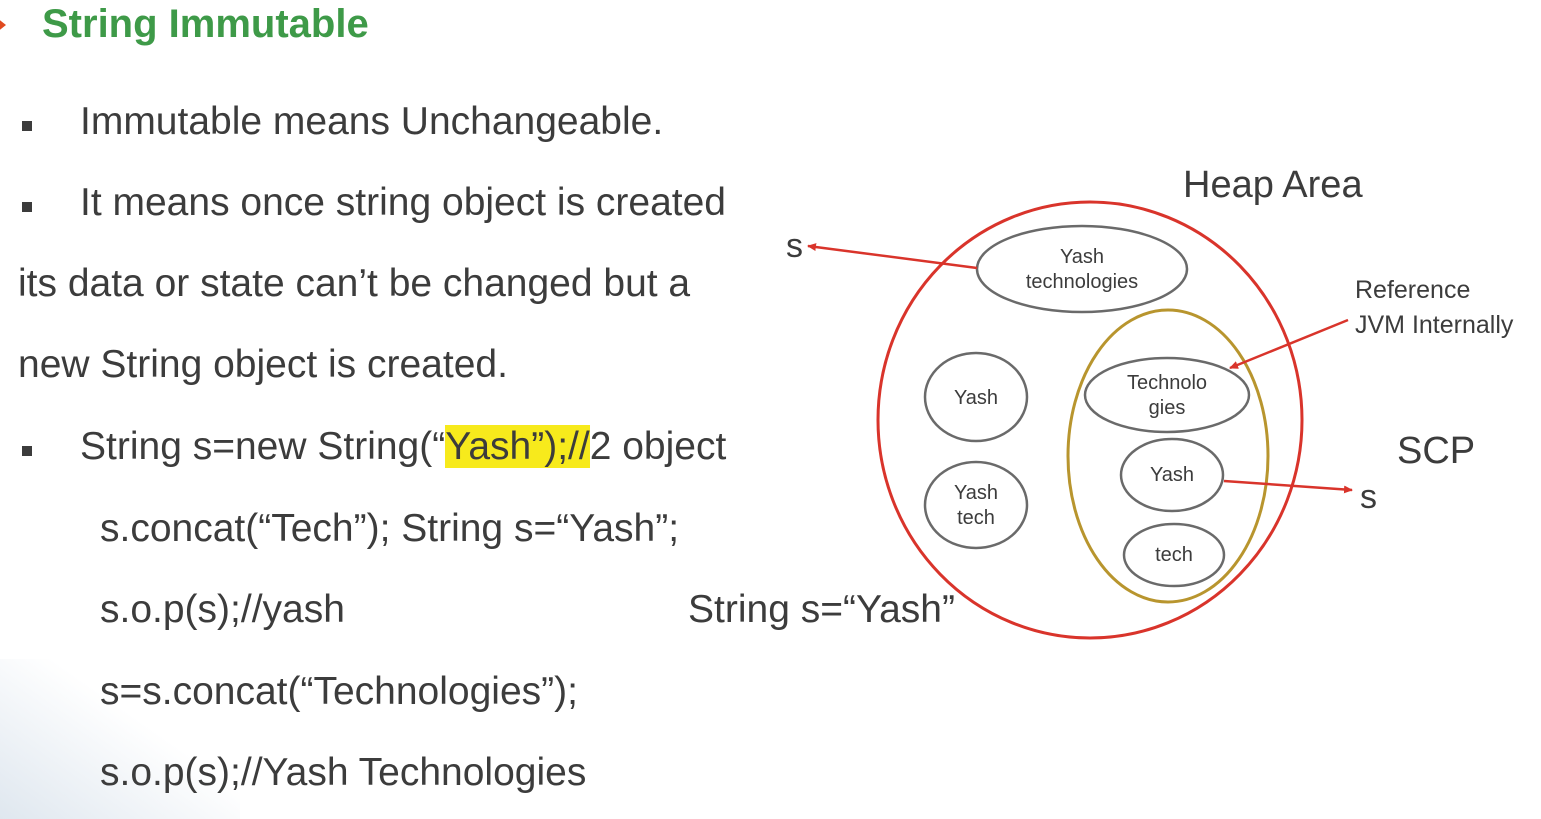  Describe the element at coordinates (1288, 486) in the screenshot. I see `arrow-s-right` at that location.